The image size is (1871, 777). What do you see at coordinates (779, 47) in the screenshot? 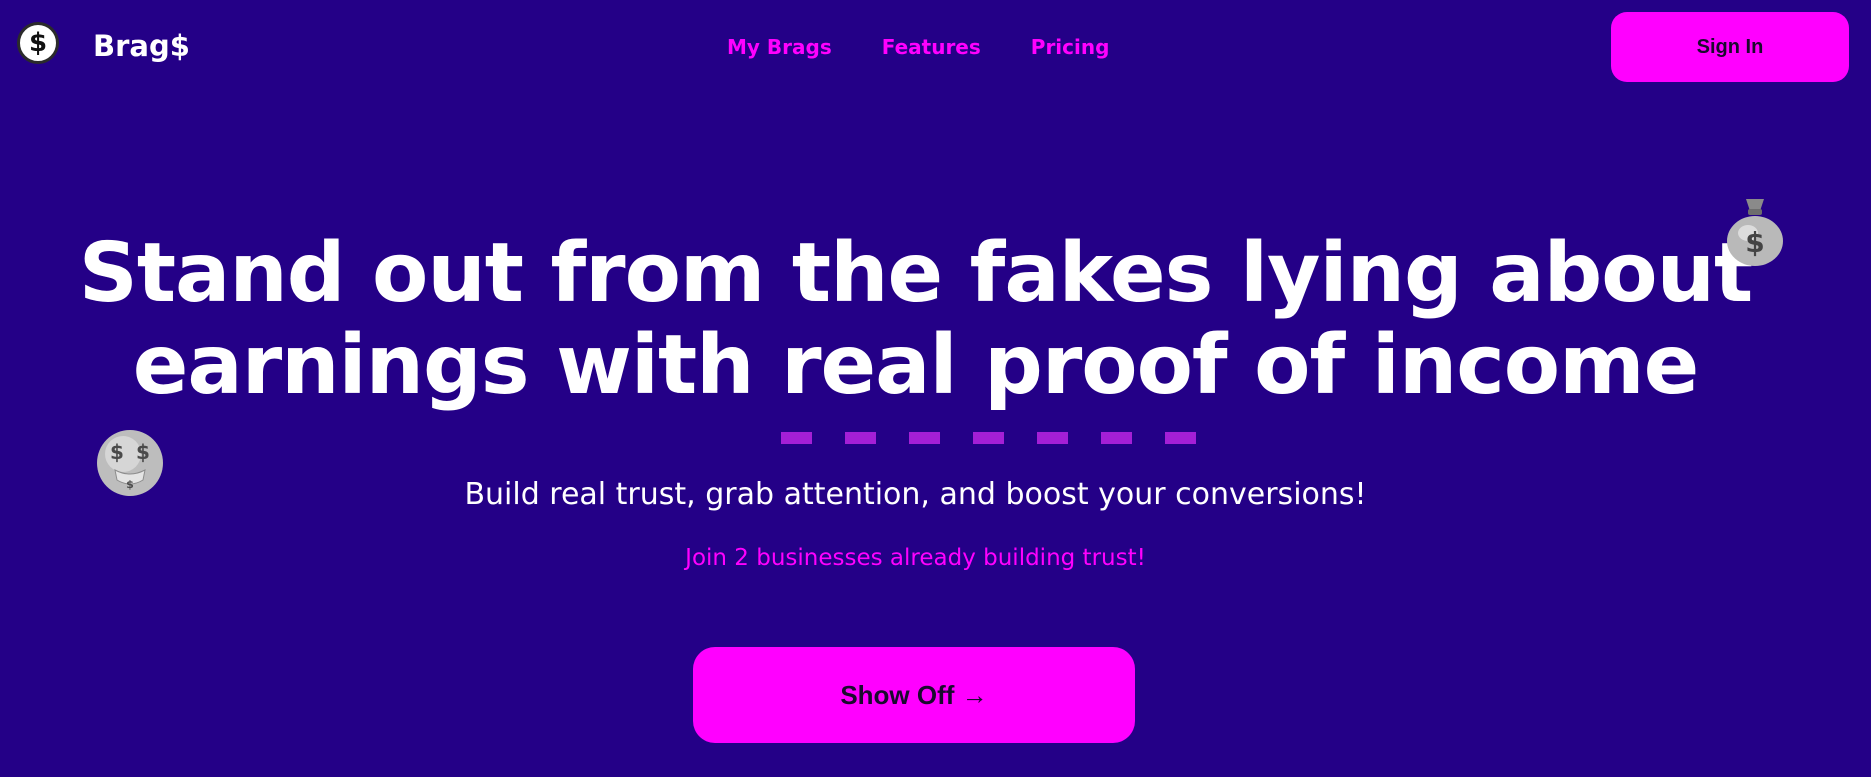
I see `nav-item-my-brags: My Brags` at bounding box center [779, 47].